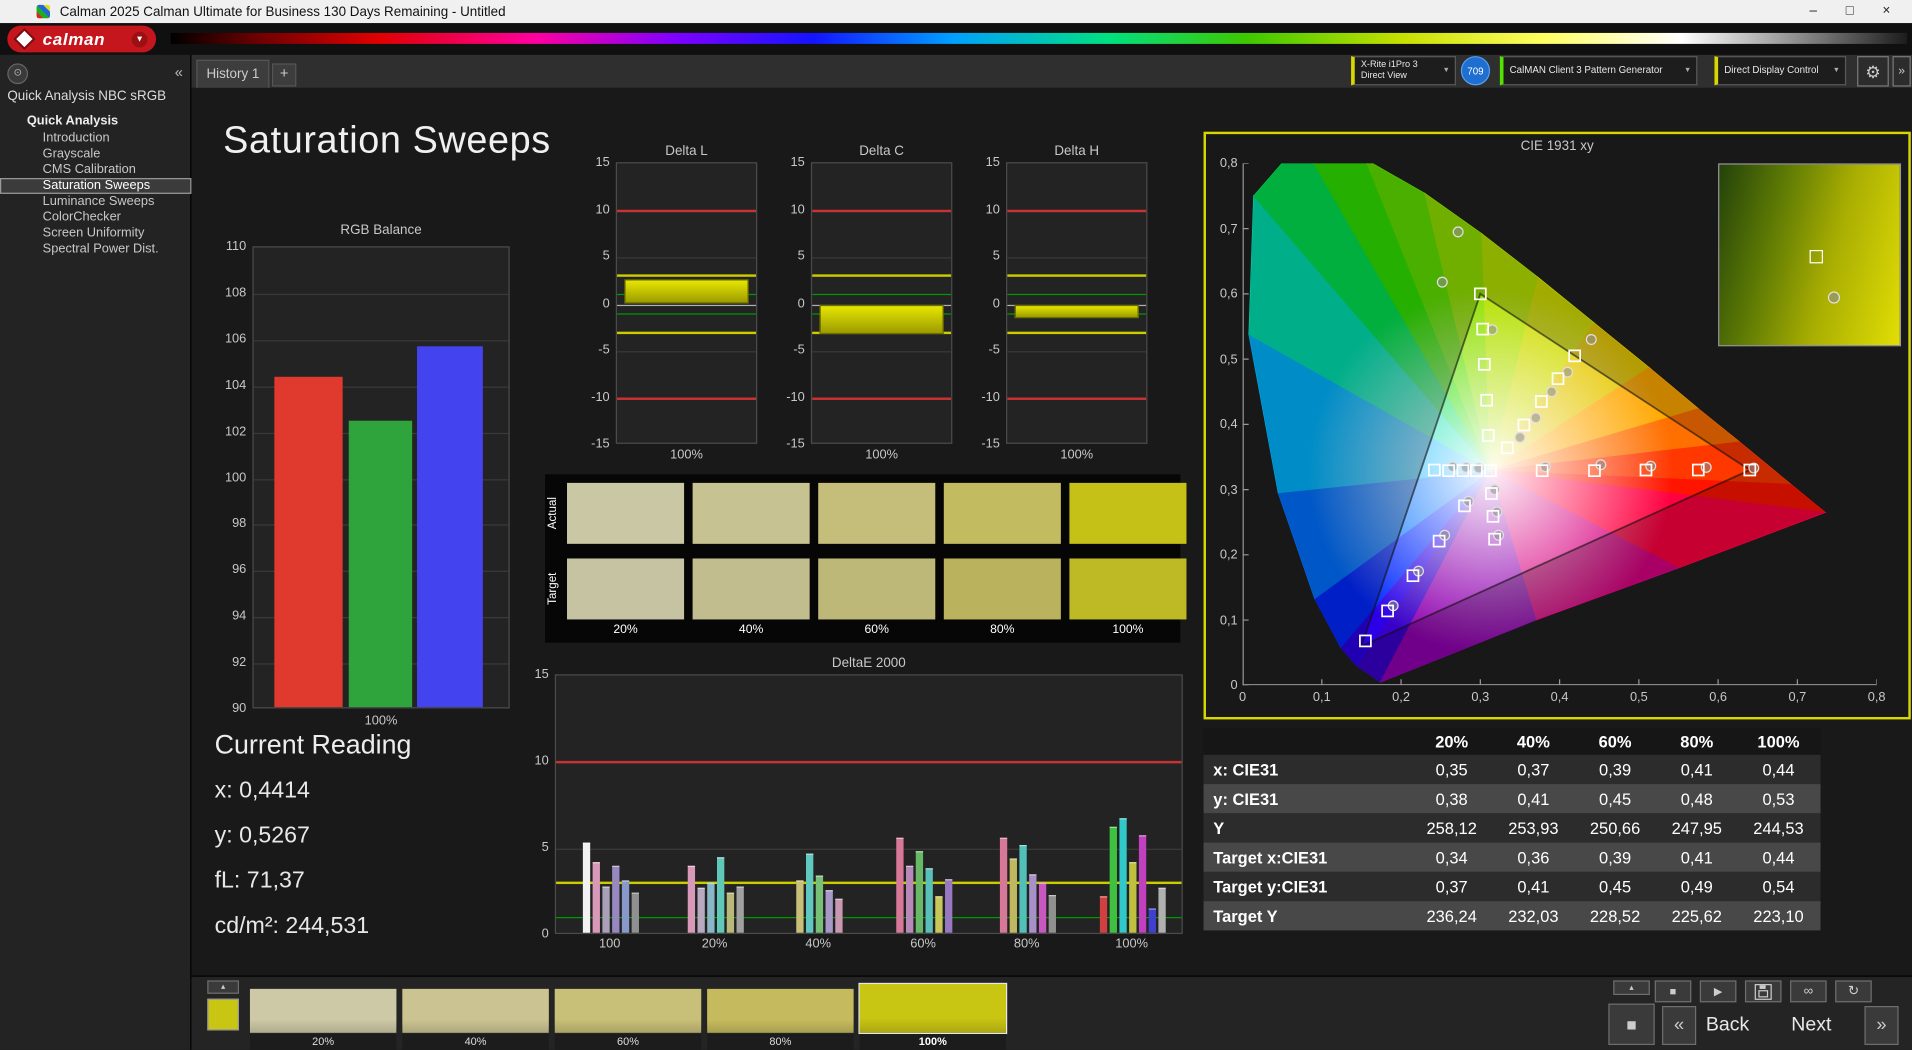  What do you see at coordinates (553, 513) in the screenshot?
I see `actual-row-label: Actual` at bounding box center [553, 513].